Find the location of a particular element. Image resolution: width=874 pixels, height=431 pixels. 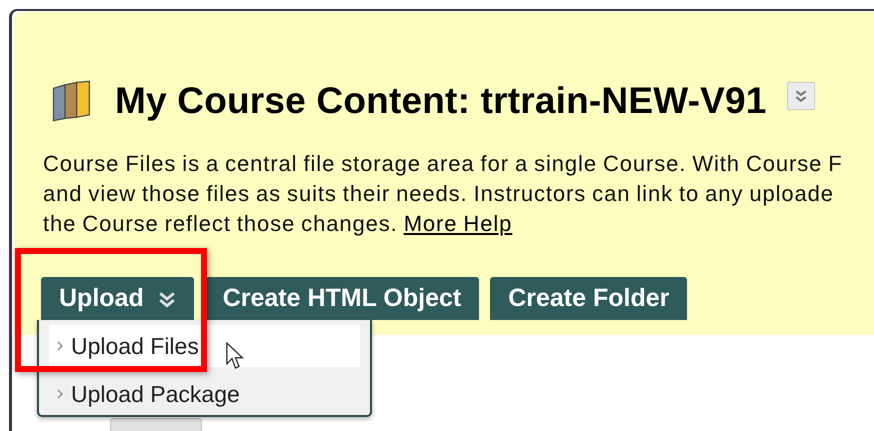

page-title: My Course Content: trtrain-NEW-V91 is located at coordinates (441, 101).